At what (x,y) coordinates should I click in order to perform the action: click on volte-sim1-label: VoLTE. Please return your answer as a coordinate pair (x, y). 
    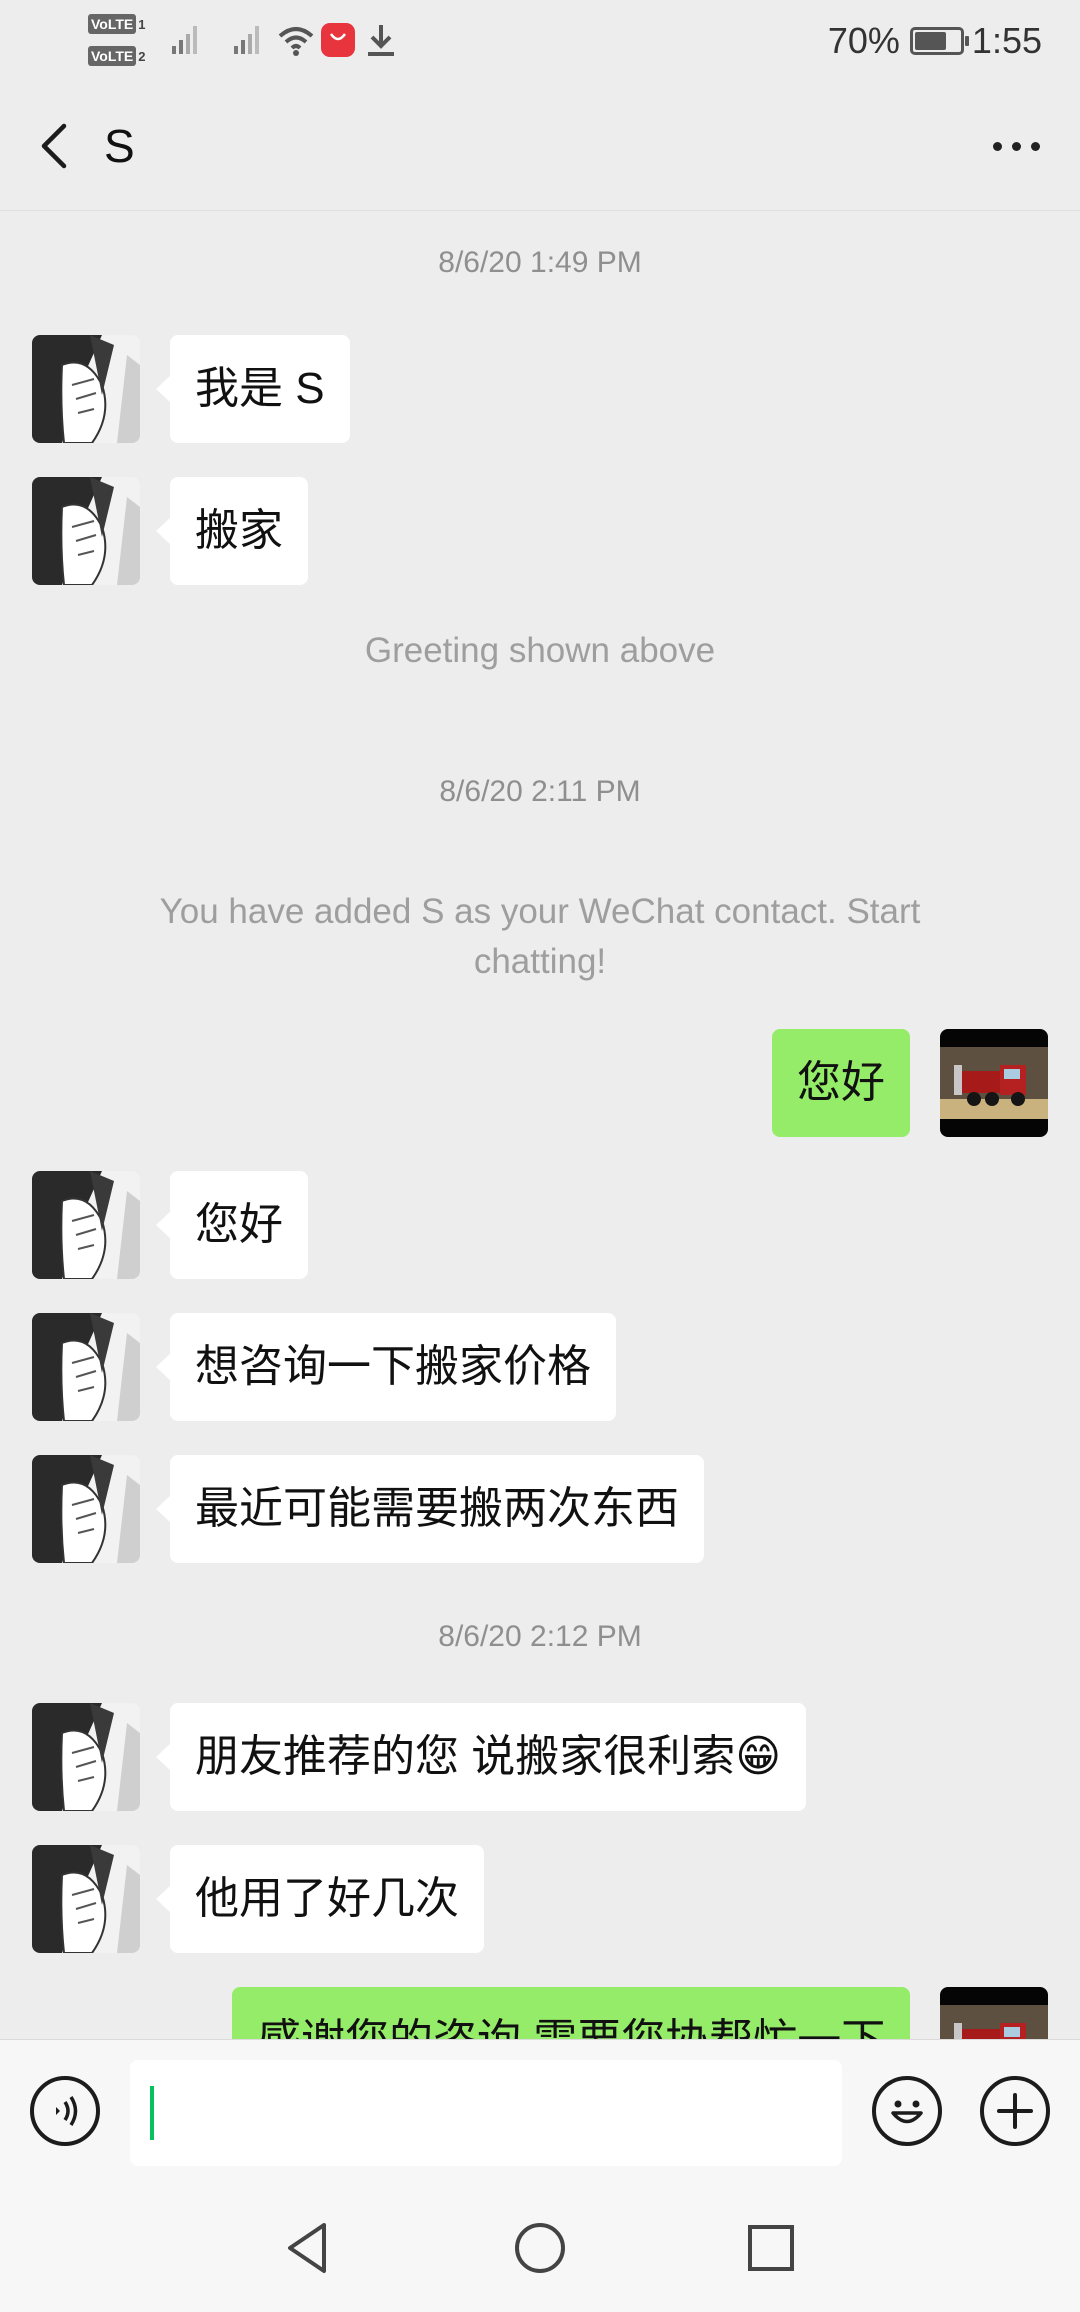
    Looking at the image, I should click on (112, 24).